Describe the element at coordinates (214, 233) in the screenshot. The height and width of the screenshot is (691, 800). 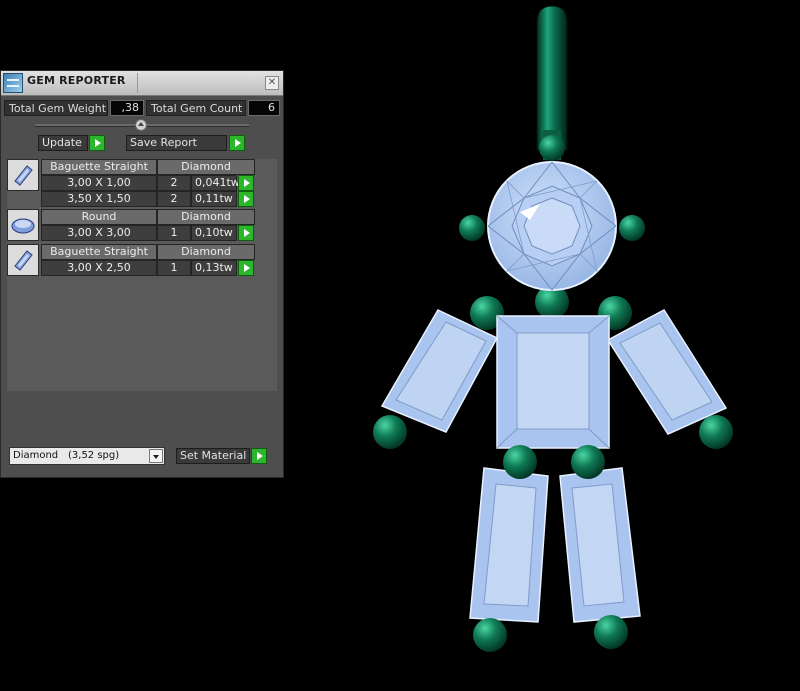
I see `gem-weight-cell: 0,10tw` at that location.